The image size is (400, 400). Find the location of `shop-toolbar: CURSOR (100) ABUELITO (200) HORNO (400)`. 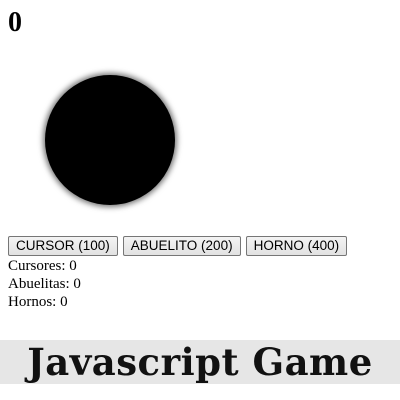

shop-toolbar: CURSOR (100) ABUELITO (200) HORNO (400) is located at coordinates (178, 246).